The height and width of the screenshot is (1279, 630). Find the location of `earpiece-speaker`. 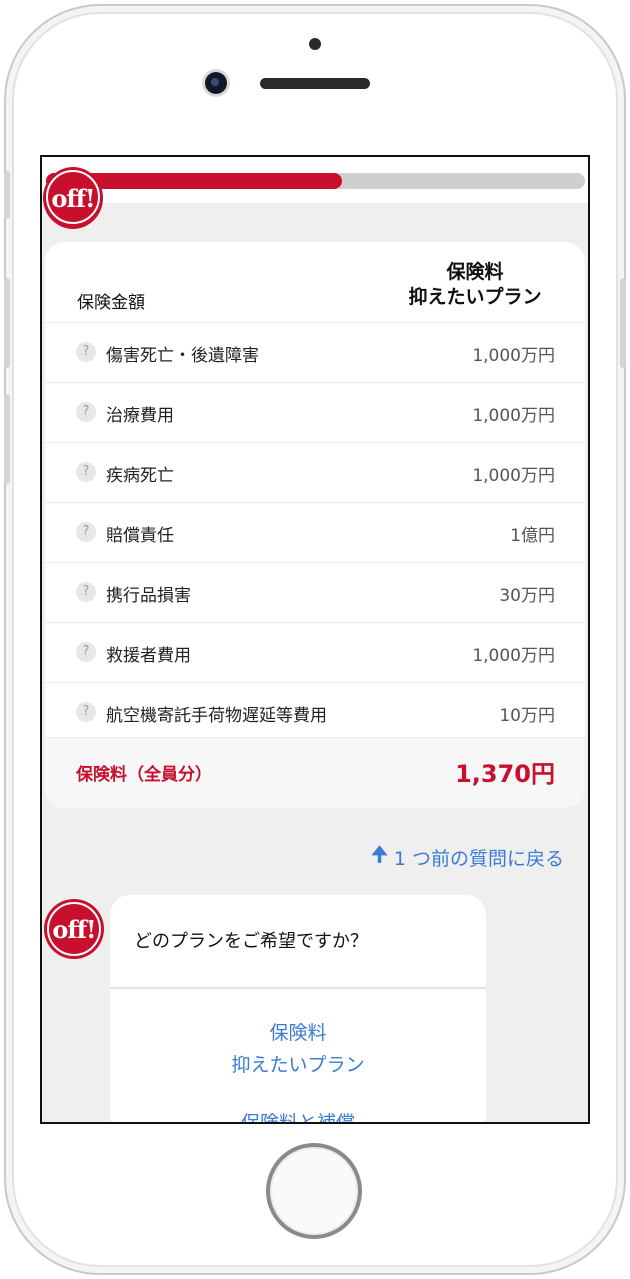

earpiece-speaker is located at coordinates (315, 83).